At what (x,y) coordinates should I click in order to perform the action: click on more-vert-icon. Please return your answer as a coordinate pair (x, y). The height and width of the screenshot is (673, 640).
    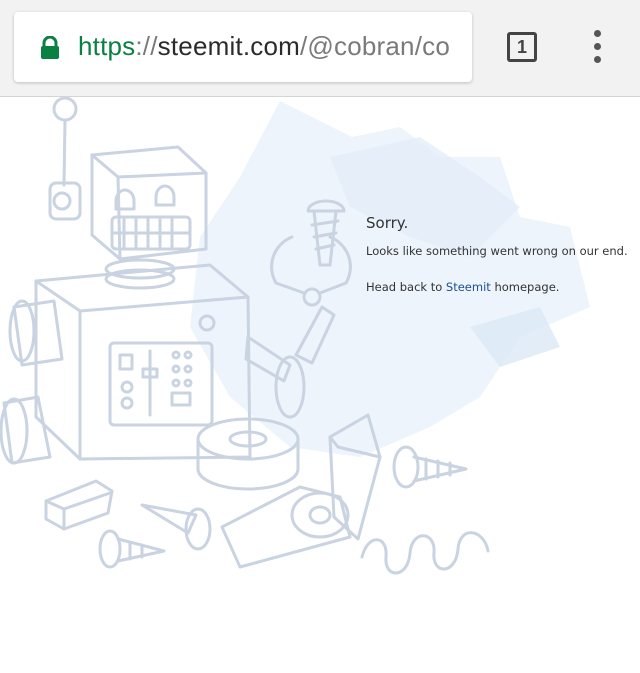
    Looking at the image, I should click on (598, 48).